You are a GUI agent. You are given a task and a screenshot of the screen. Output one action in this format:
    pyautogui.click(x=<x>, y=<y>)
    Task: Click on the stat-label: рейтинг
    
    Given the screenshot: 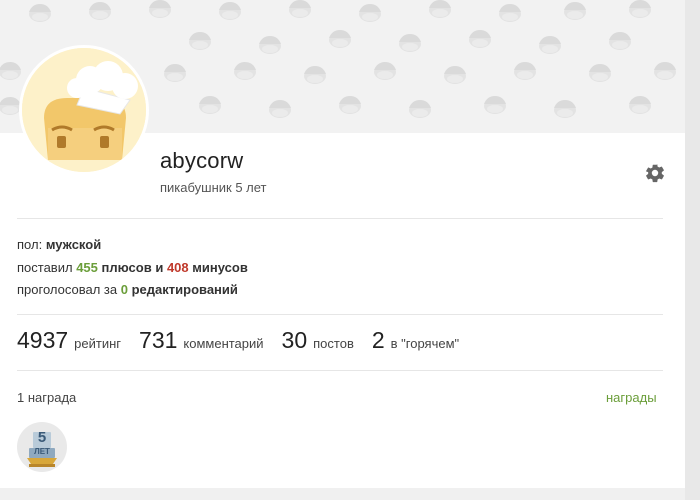 What is the action you would take?
    pyautogui.click(x=98, y=343)
    